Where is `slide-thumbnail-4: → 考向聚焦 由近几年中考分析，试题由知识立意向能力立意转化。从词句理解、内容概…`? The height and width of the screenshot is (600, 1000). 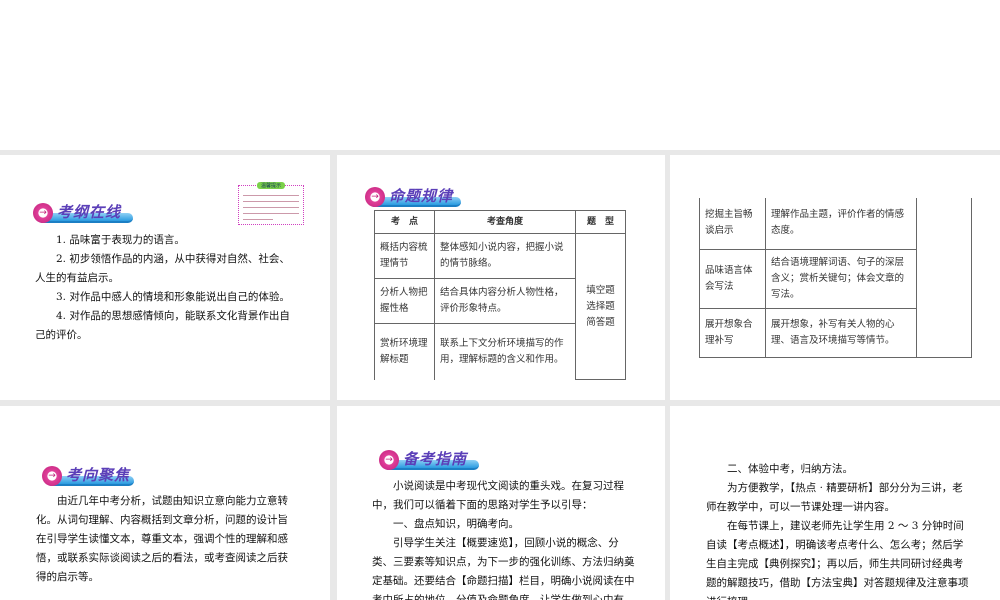 slide-thumbnail-4: → 考向聚焦 由近几年中考分析，试题由知识立意向能力立意转化。从词句理解、内容概… is located at coordinates (165, 503).